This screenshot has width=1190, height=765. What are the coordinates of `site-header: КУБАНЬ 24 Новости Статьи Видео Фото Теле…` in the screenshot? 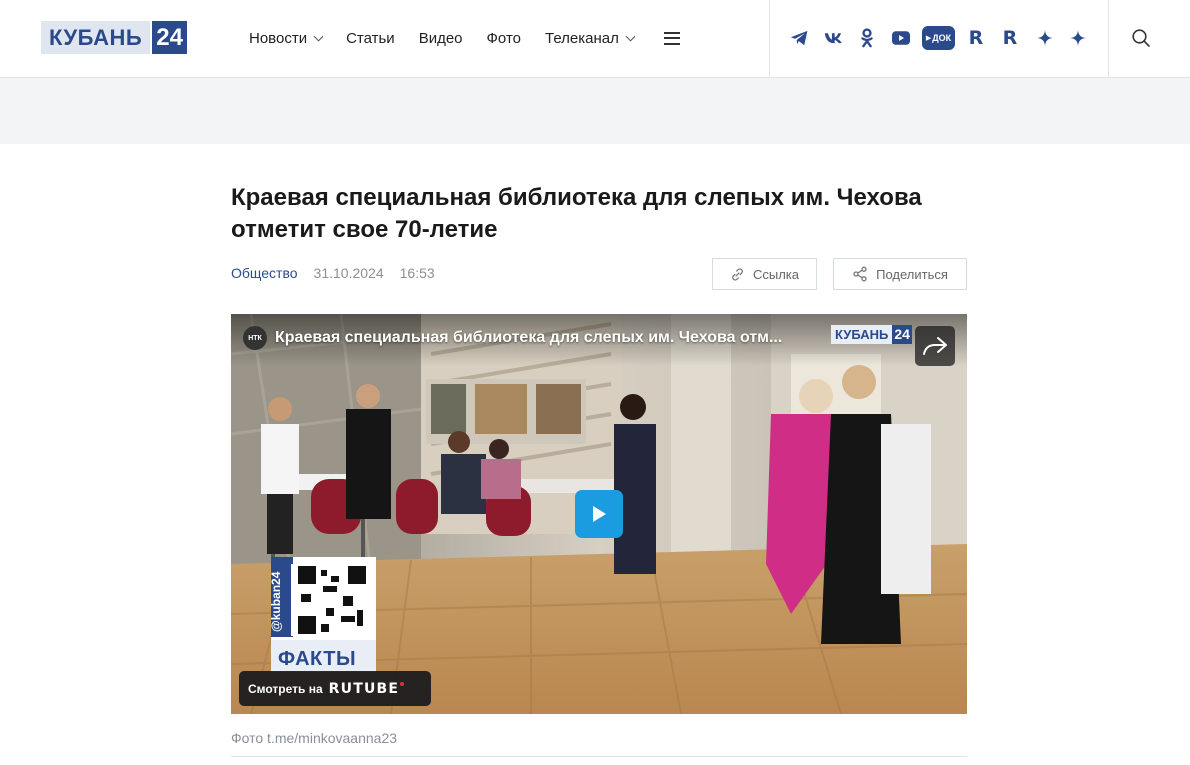 It's located at (595, 39).